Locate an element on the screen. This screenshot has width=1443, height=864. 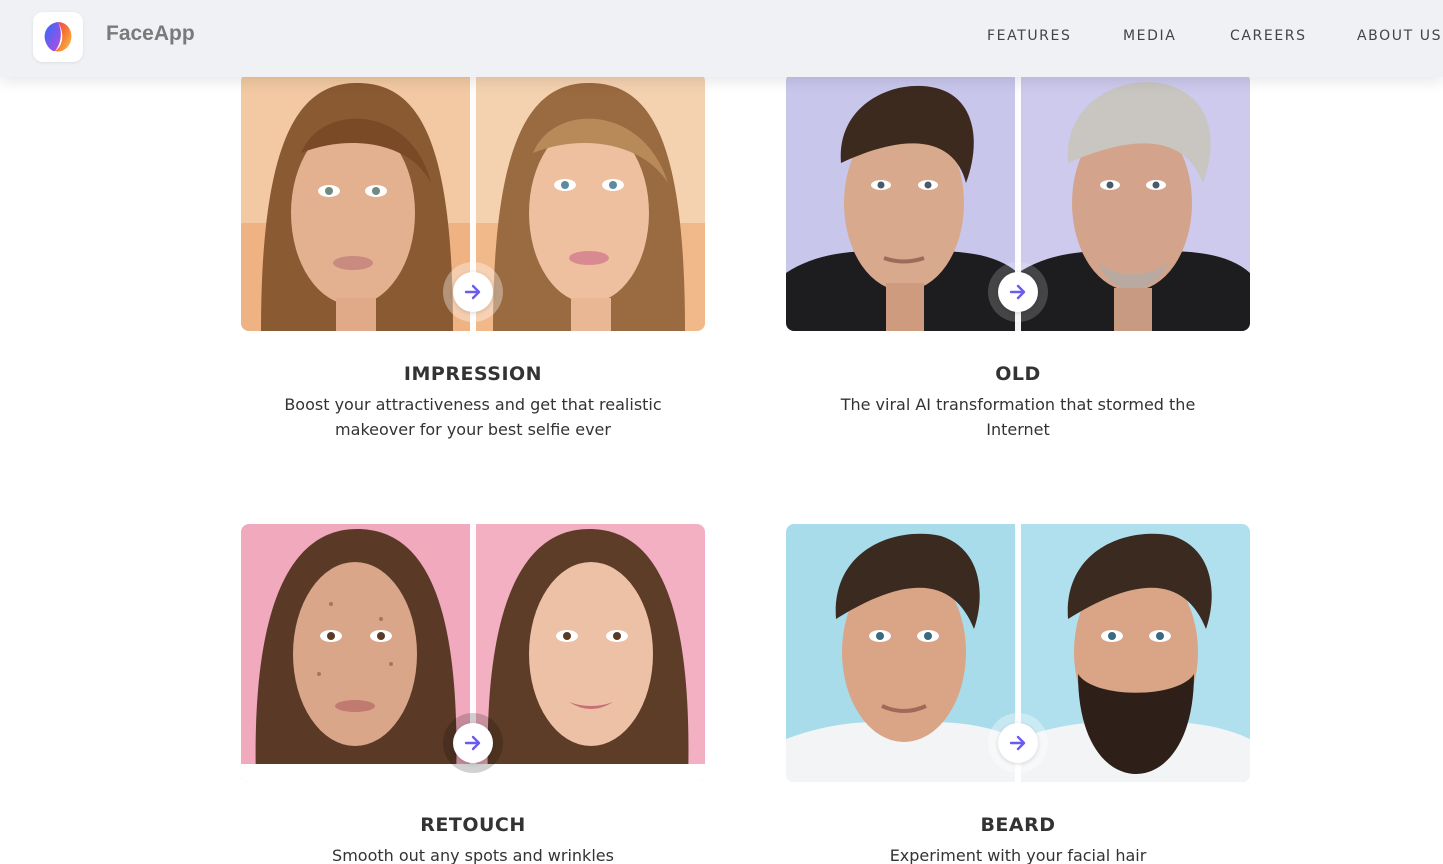
feature-title: IMPRESSION is located at coordinates (473, 374).